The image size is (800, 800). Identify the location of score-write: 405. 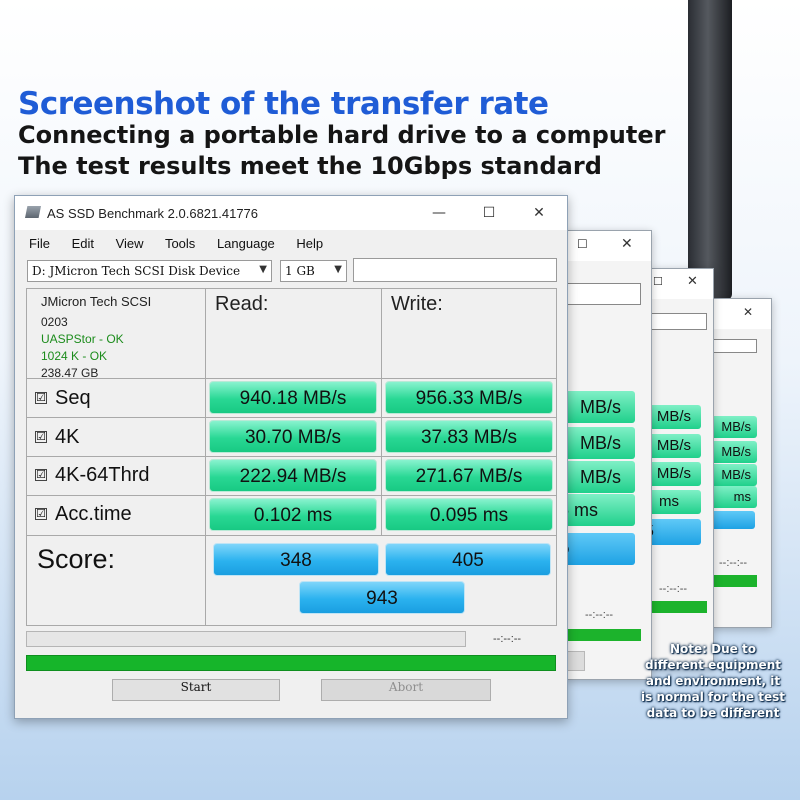
(468, 559).